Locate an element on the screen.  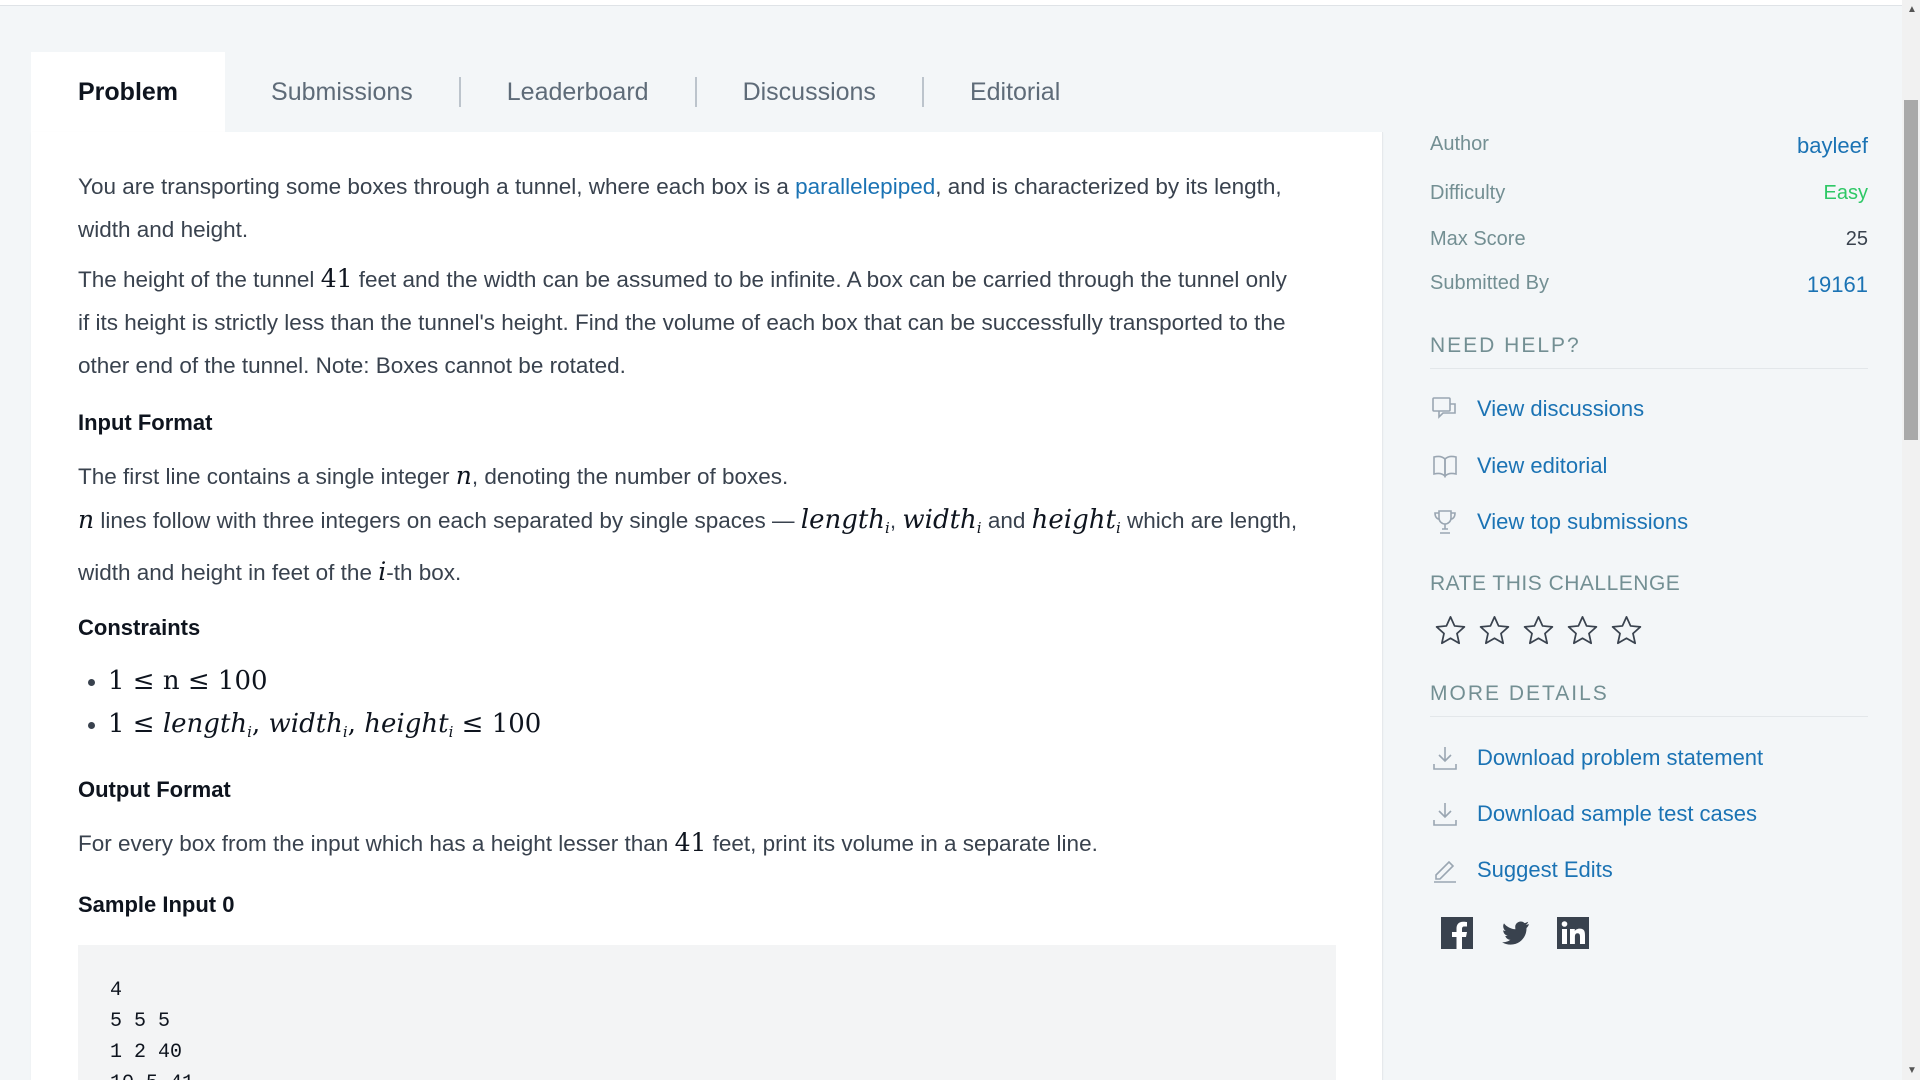
constraint-text: 1 ≤ n ≤ 100 is located at coordinates (188, 681).